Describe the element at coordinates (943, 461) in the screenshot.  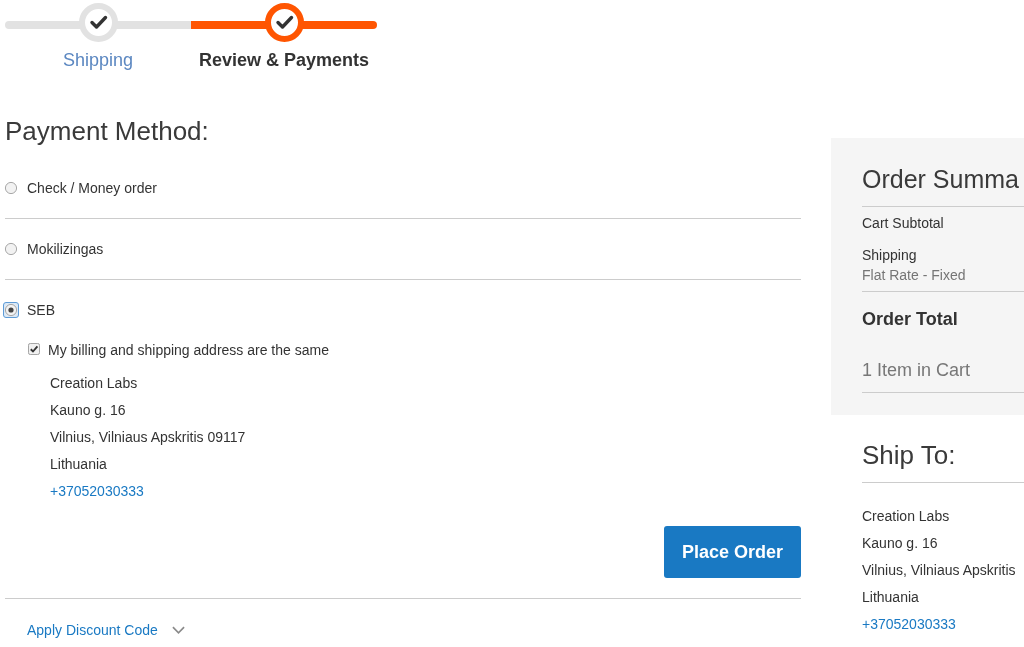
I see `ship-to-title: Ship To:` at that location.